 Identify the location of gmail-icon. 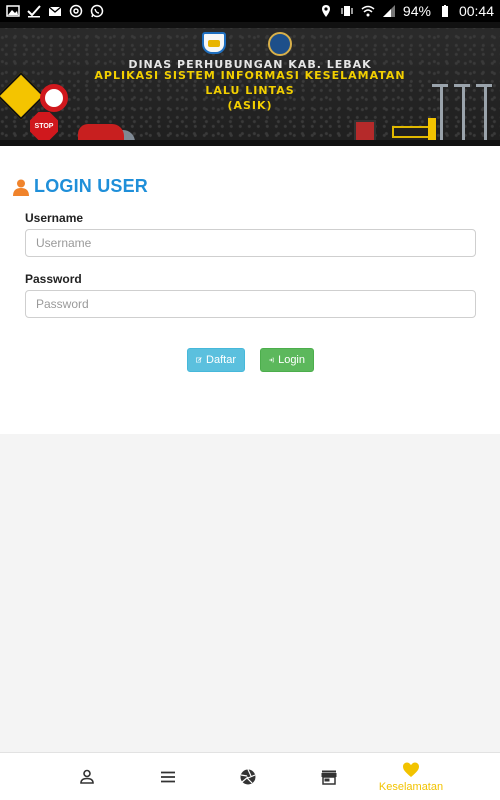
(55, 11).